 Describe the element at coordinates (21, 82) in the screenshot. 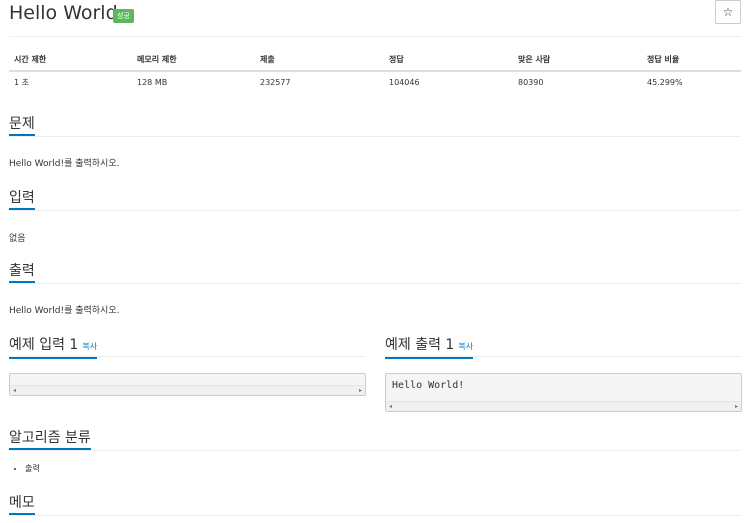

I see `table-cell: 1 초` at that location.